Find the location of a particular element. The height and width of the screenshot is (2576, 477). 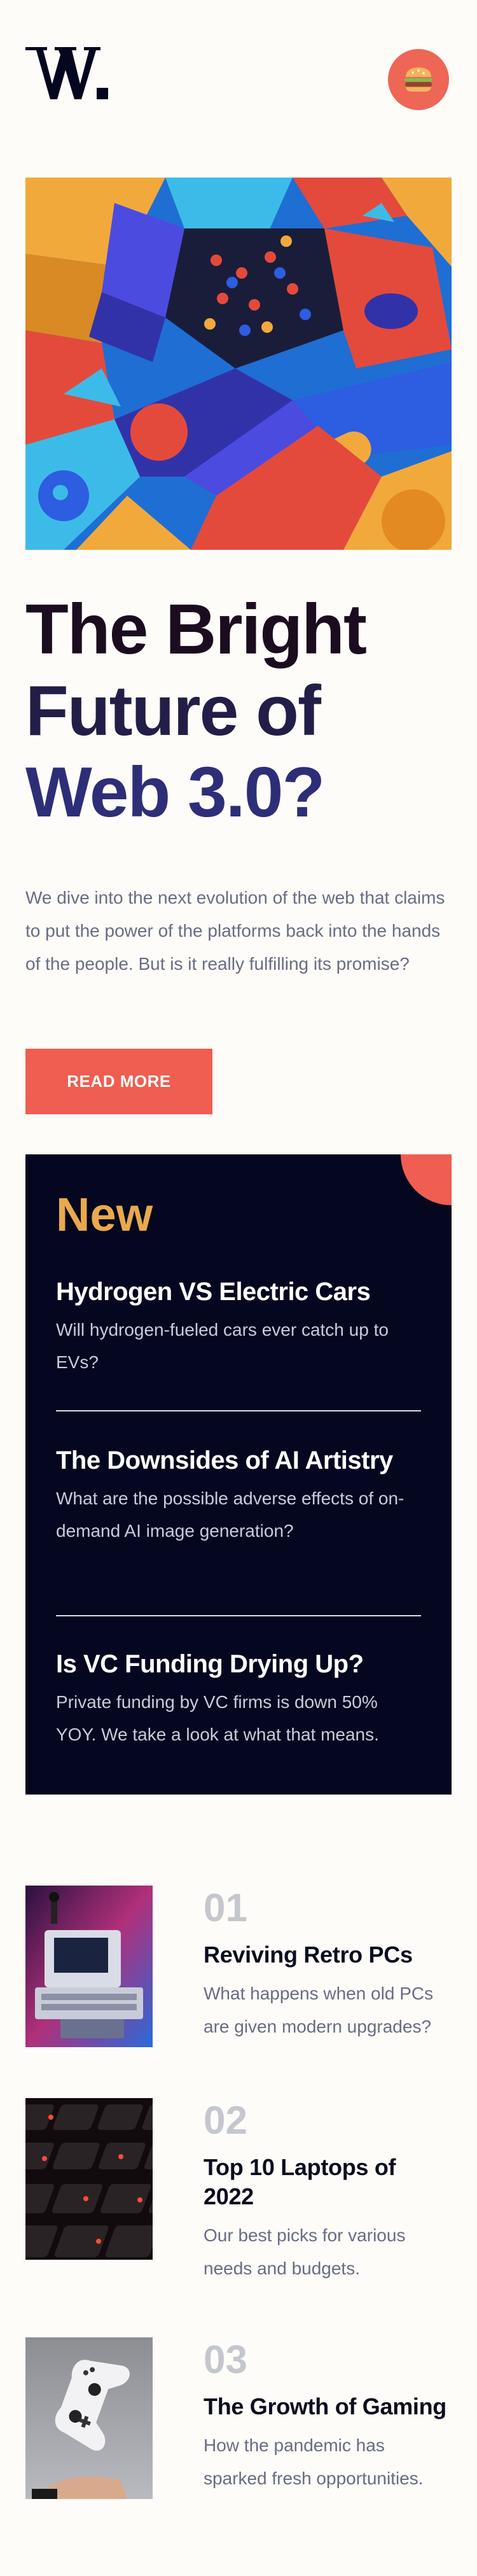

item-number: 02 is located at coordinates (225, 2121).